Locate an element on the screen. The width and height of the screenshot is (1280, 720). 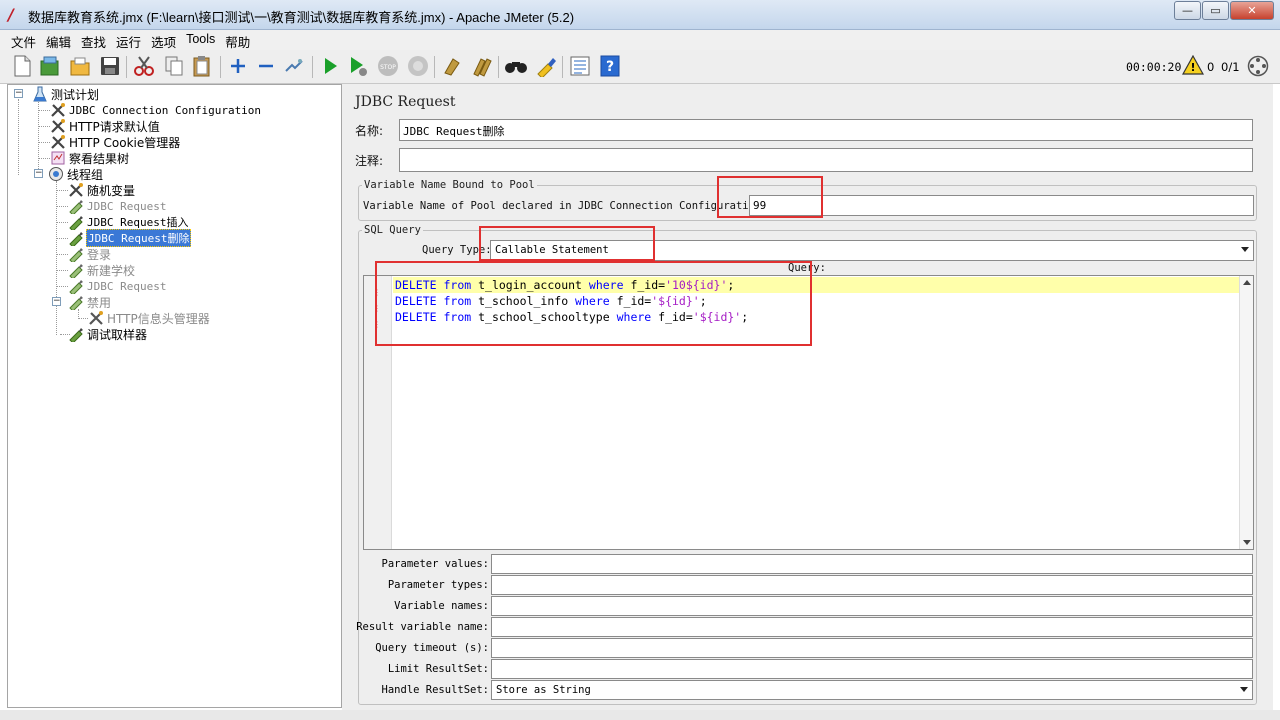
name-label: 名称: is located at coordinates (369, 131).